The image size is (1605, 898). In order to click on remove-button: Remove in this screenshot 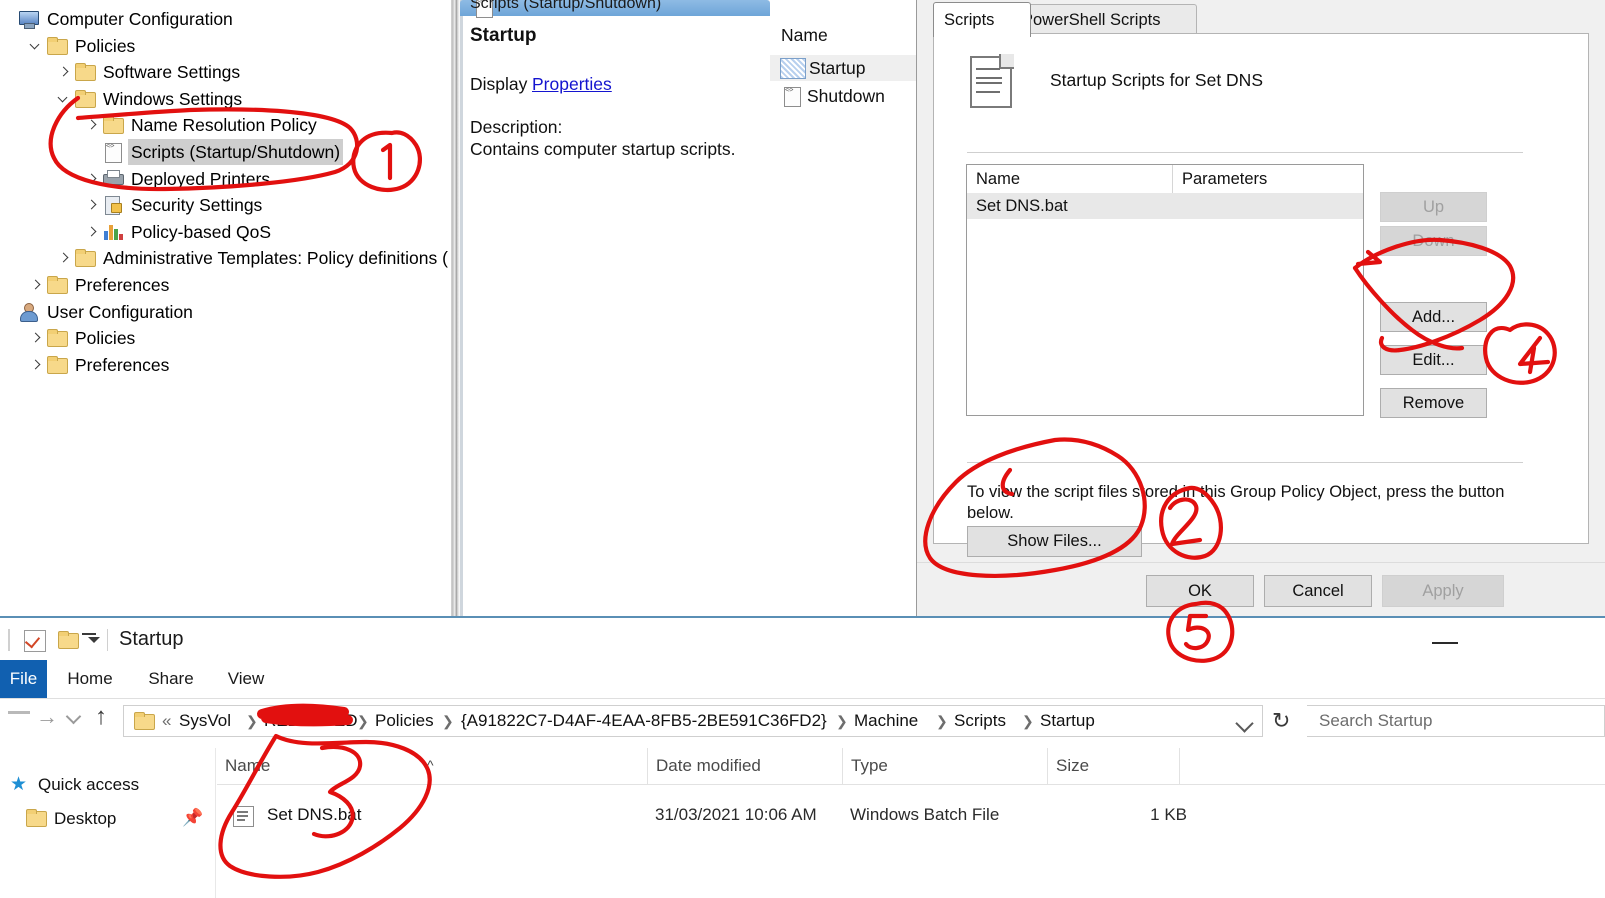, I will do `click(1433, 403)`.